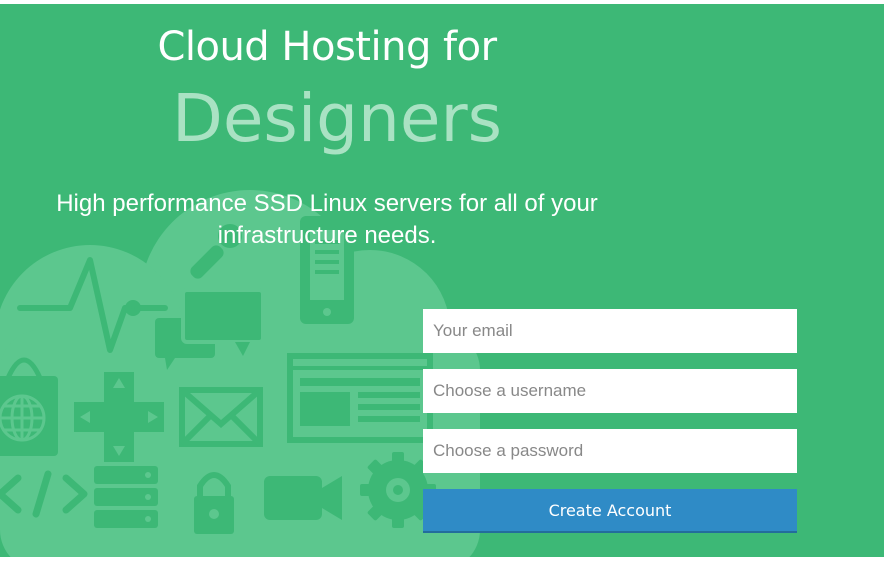 This screenshot has height=561, width=884. Describe the element at coordinates (327, 47) in the screenshot. I see `hero-title-line1: Cloud Hosting for` at that location.